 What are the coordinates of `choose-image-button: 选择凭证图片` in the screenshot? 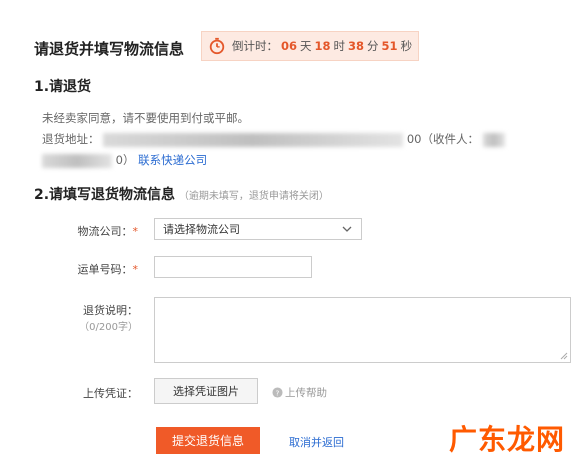 It's located at (206, 391).